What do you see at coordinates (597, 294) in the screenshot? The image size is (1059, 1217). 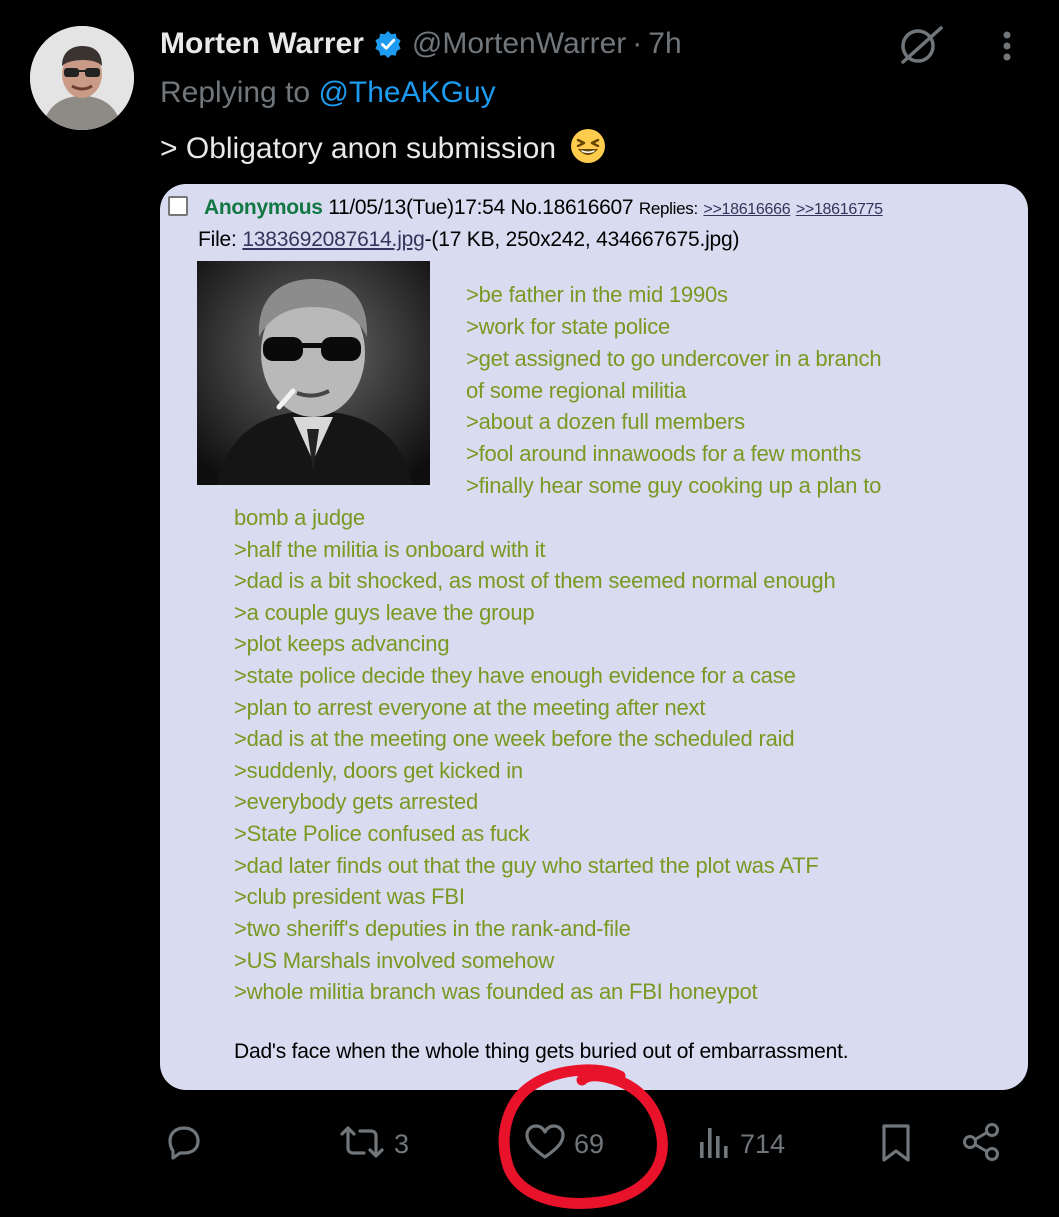 I see `greentext-line: >be father in the mid 1990s` at bounding box center [597, 294].